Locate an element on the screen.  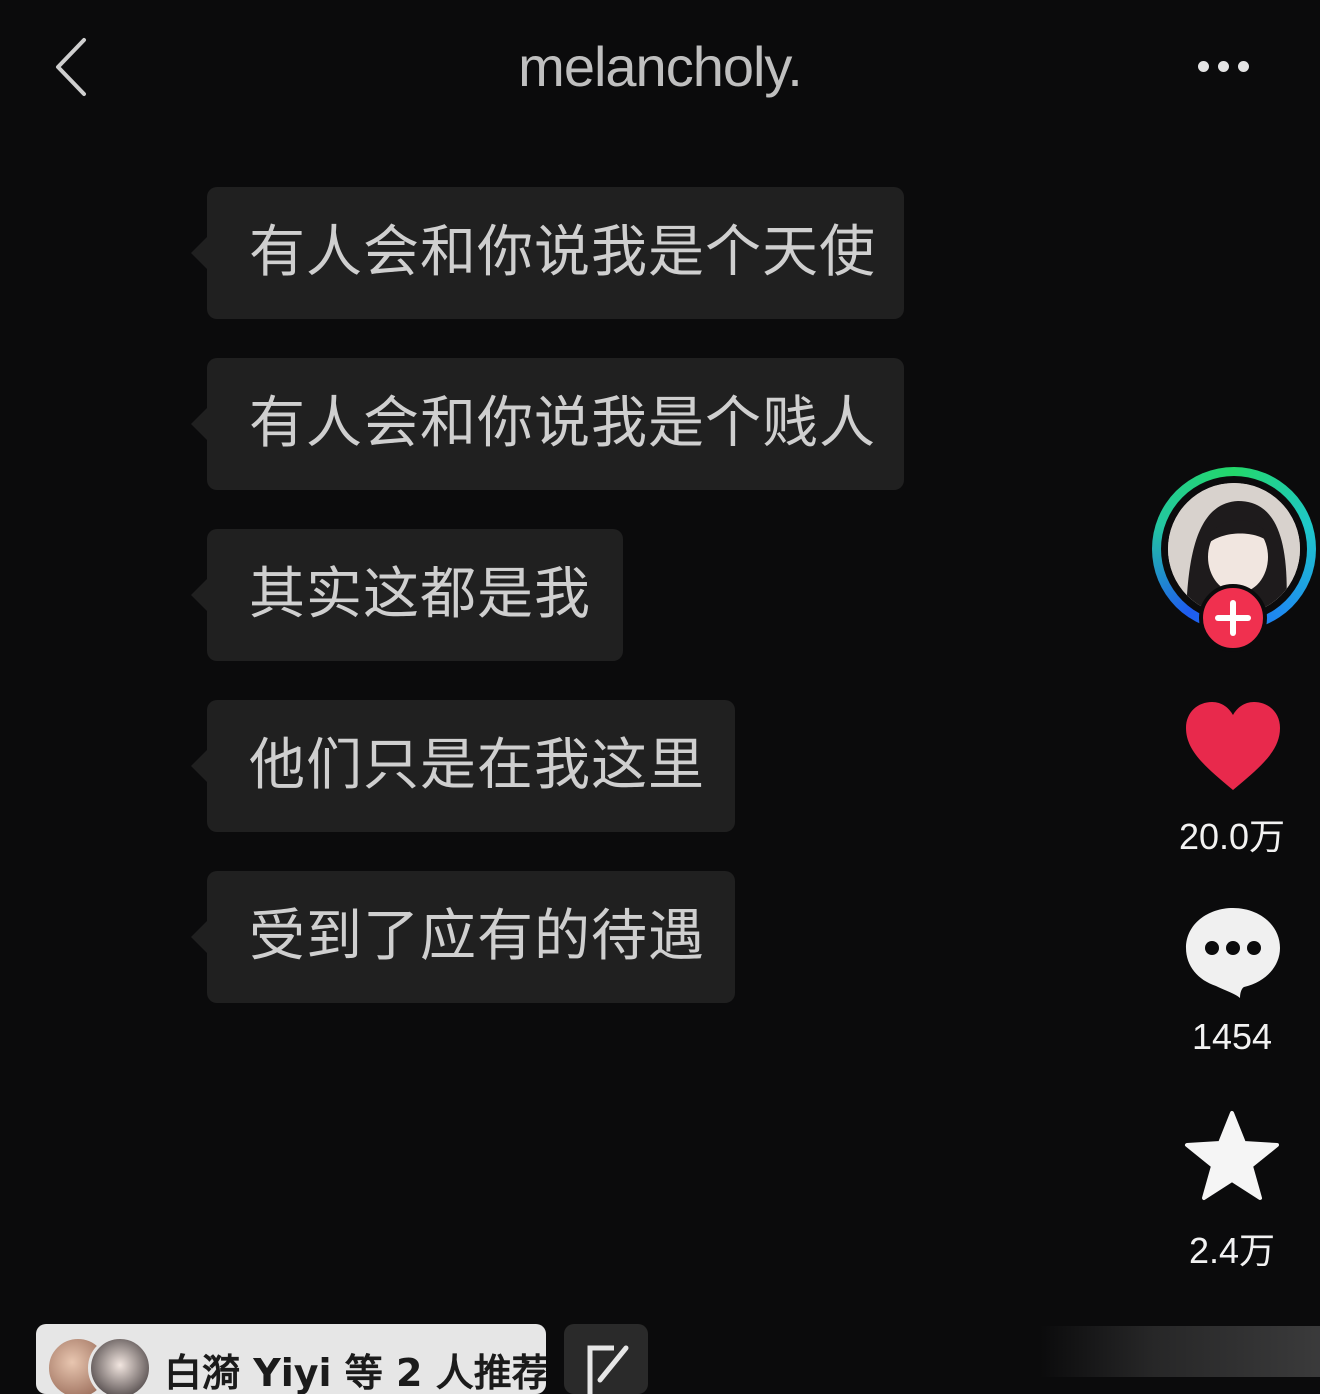
comment-icon is located at coordinates (1233, 953).